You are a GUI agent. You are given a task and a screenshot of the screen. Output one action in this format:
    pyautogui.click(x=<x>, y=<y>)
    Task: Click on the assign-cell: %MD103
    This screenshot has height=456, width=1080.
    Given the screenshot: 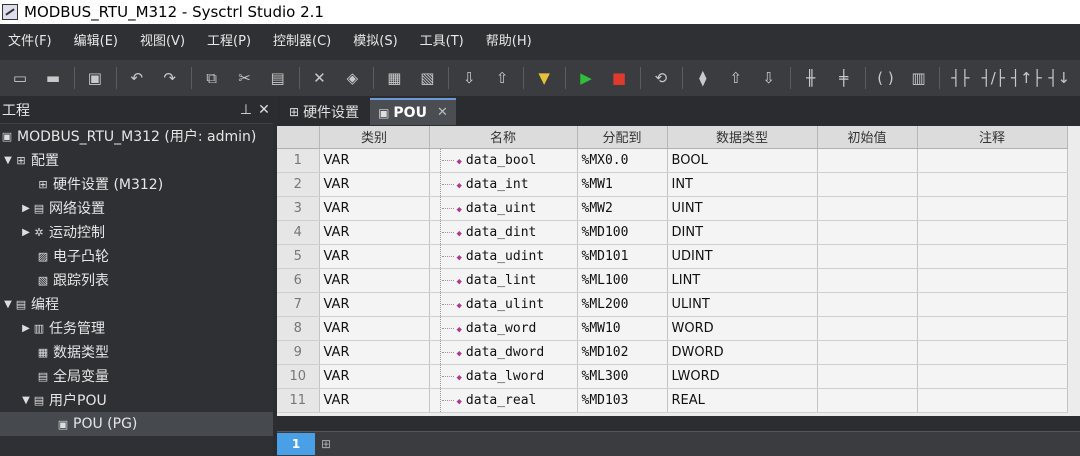 What is the action you would take?
    pyautogui.click(x=622, y=400)
    